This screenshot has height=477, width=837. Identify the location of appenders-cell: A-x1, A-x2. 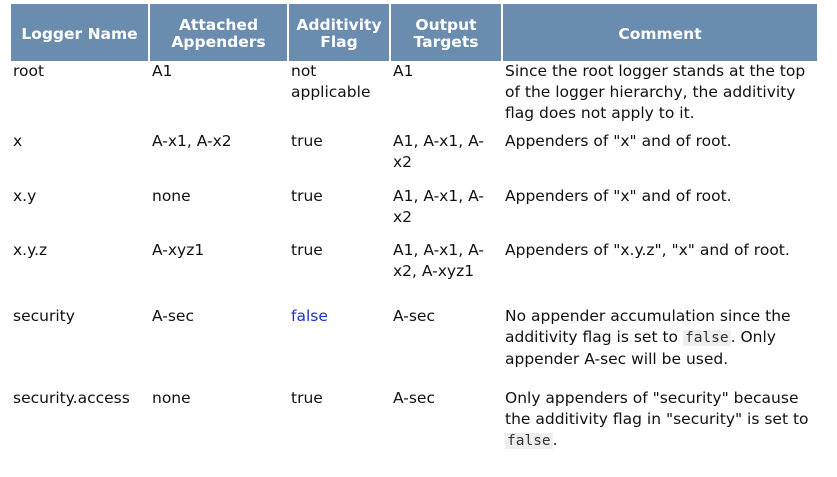
(192, 141).